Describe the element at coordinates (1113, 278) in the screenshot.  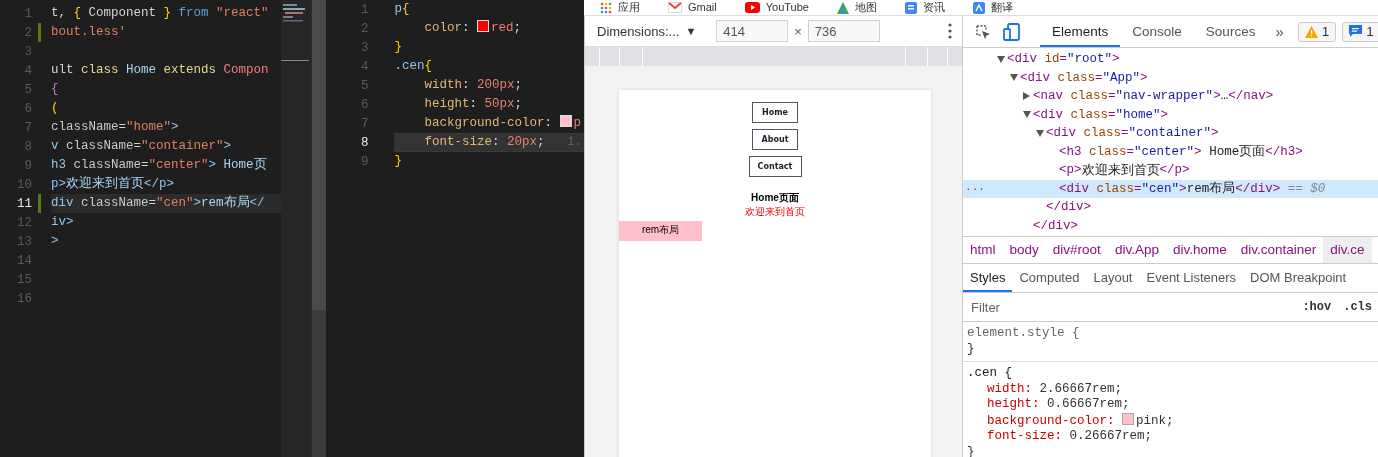
I see `styles-tab: Layout` at that location.